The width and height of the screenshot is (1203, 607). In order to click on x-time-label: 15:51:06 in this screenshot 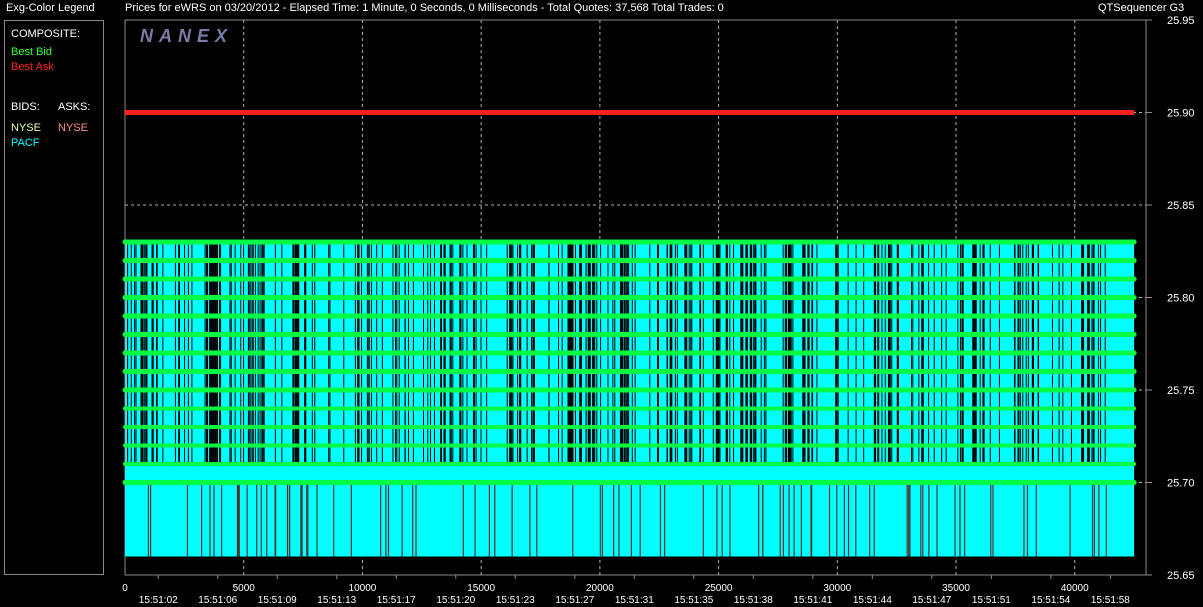, I will do `click(217, 600)`.